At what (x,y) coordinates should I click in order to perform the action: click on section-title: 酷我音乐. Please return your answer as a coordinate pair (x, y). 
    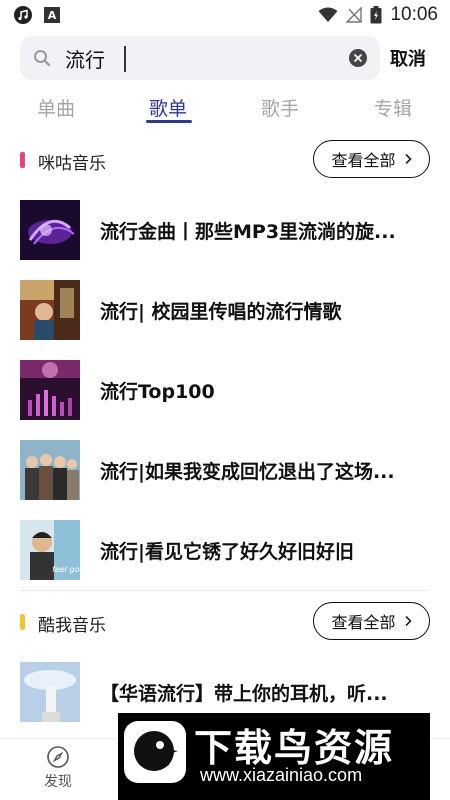
    Looking at the image, I should click on (72, 626).